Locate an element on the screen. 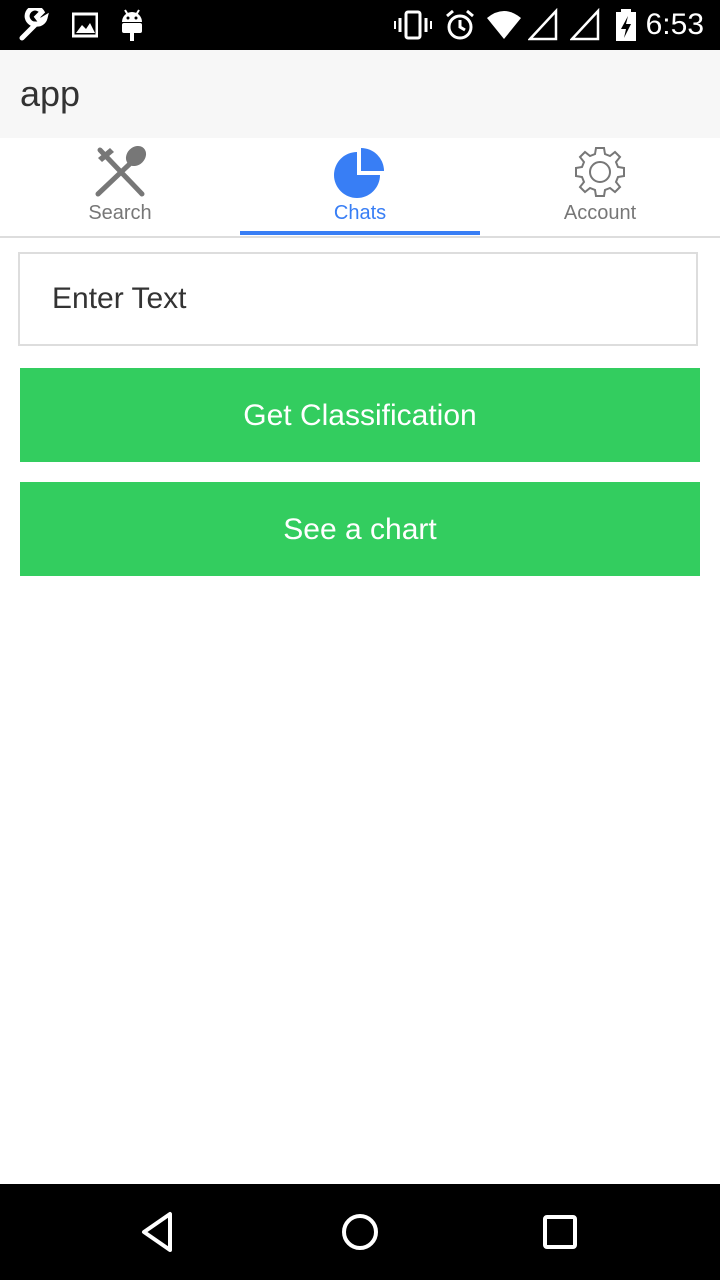 This screenshot has width=720, height=1280. navigation-bar is located at coordinates (360, 1232).